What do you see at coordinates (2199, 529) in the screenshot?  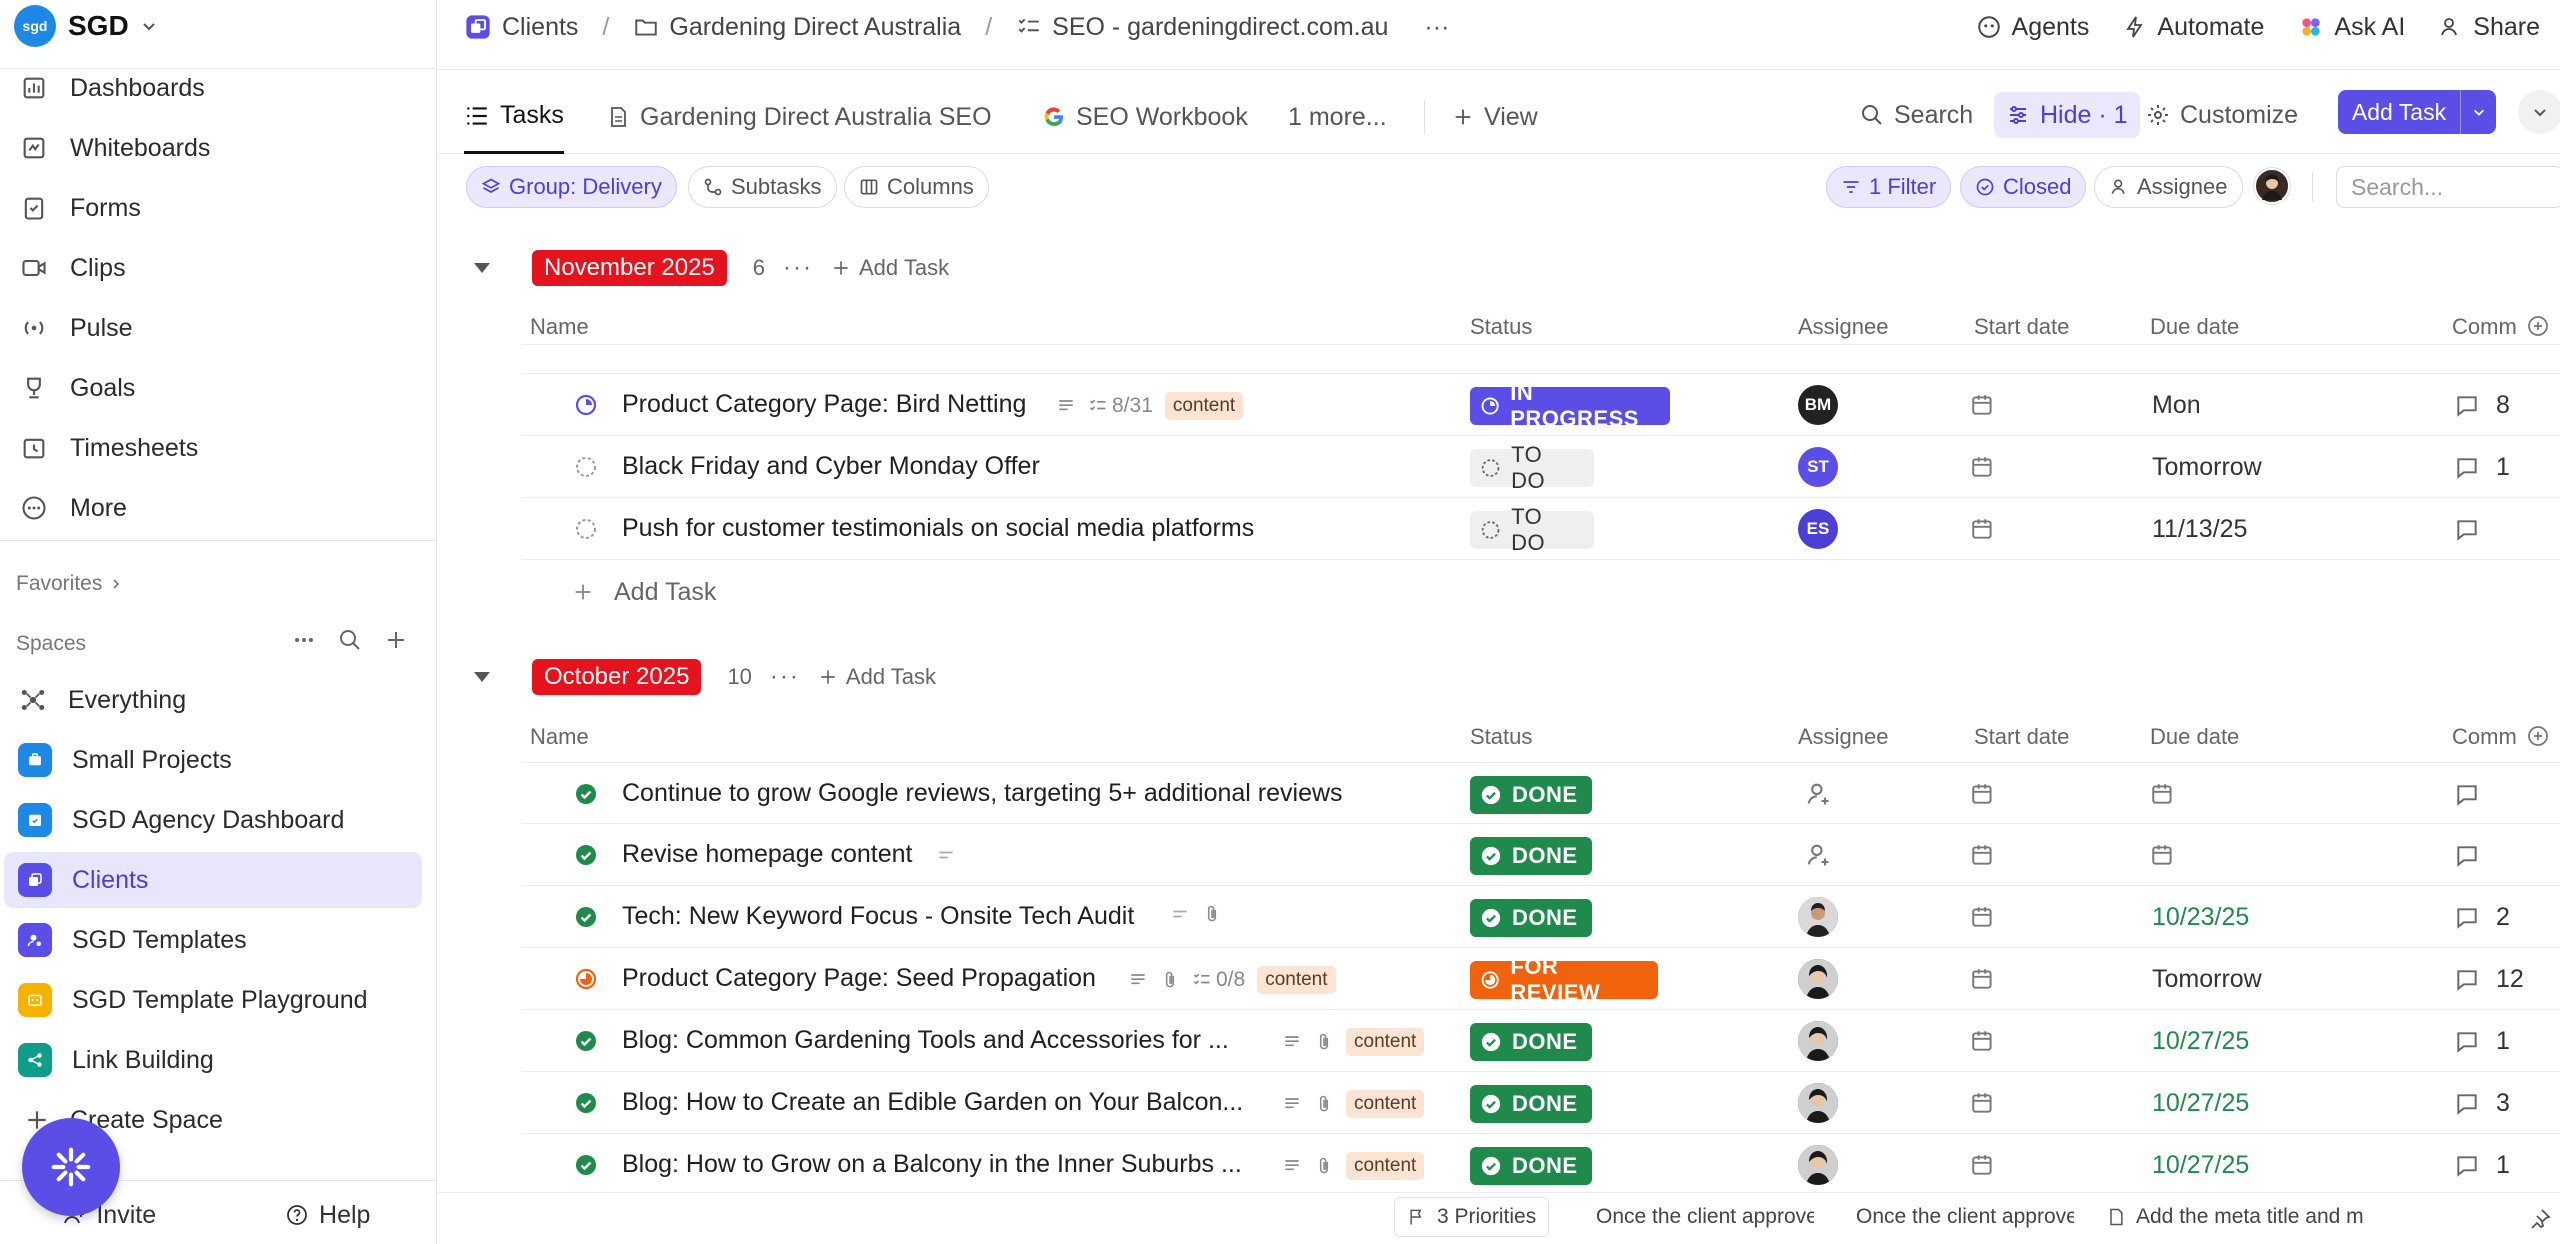 I see `due-date: 11/13/25` at bounding box center [2199, 529].